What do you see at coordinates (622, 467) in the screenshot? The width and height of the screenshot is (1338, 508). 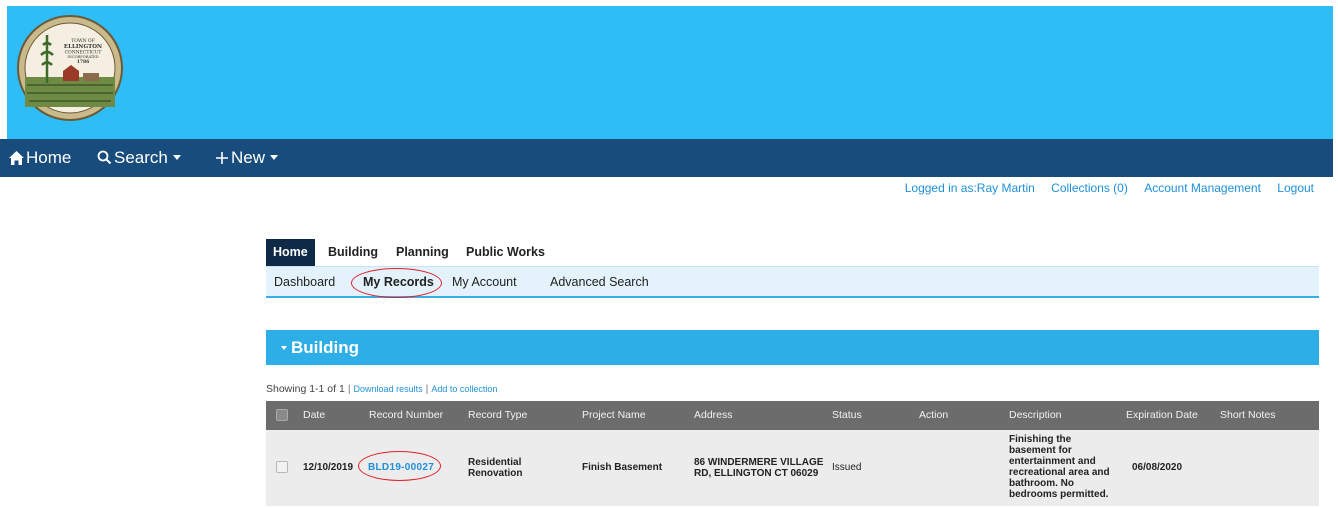 I see `cell-project-name: Finish Basement` at bounding box center [622, 467].